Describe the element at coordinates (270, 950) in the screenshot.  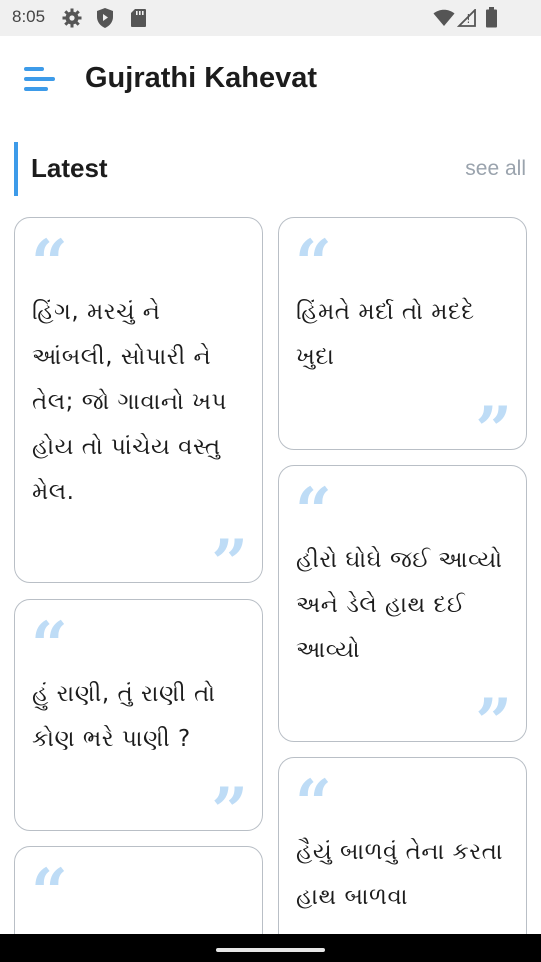
I see `home-handle` at that location.